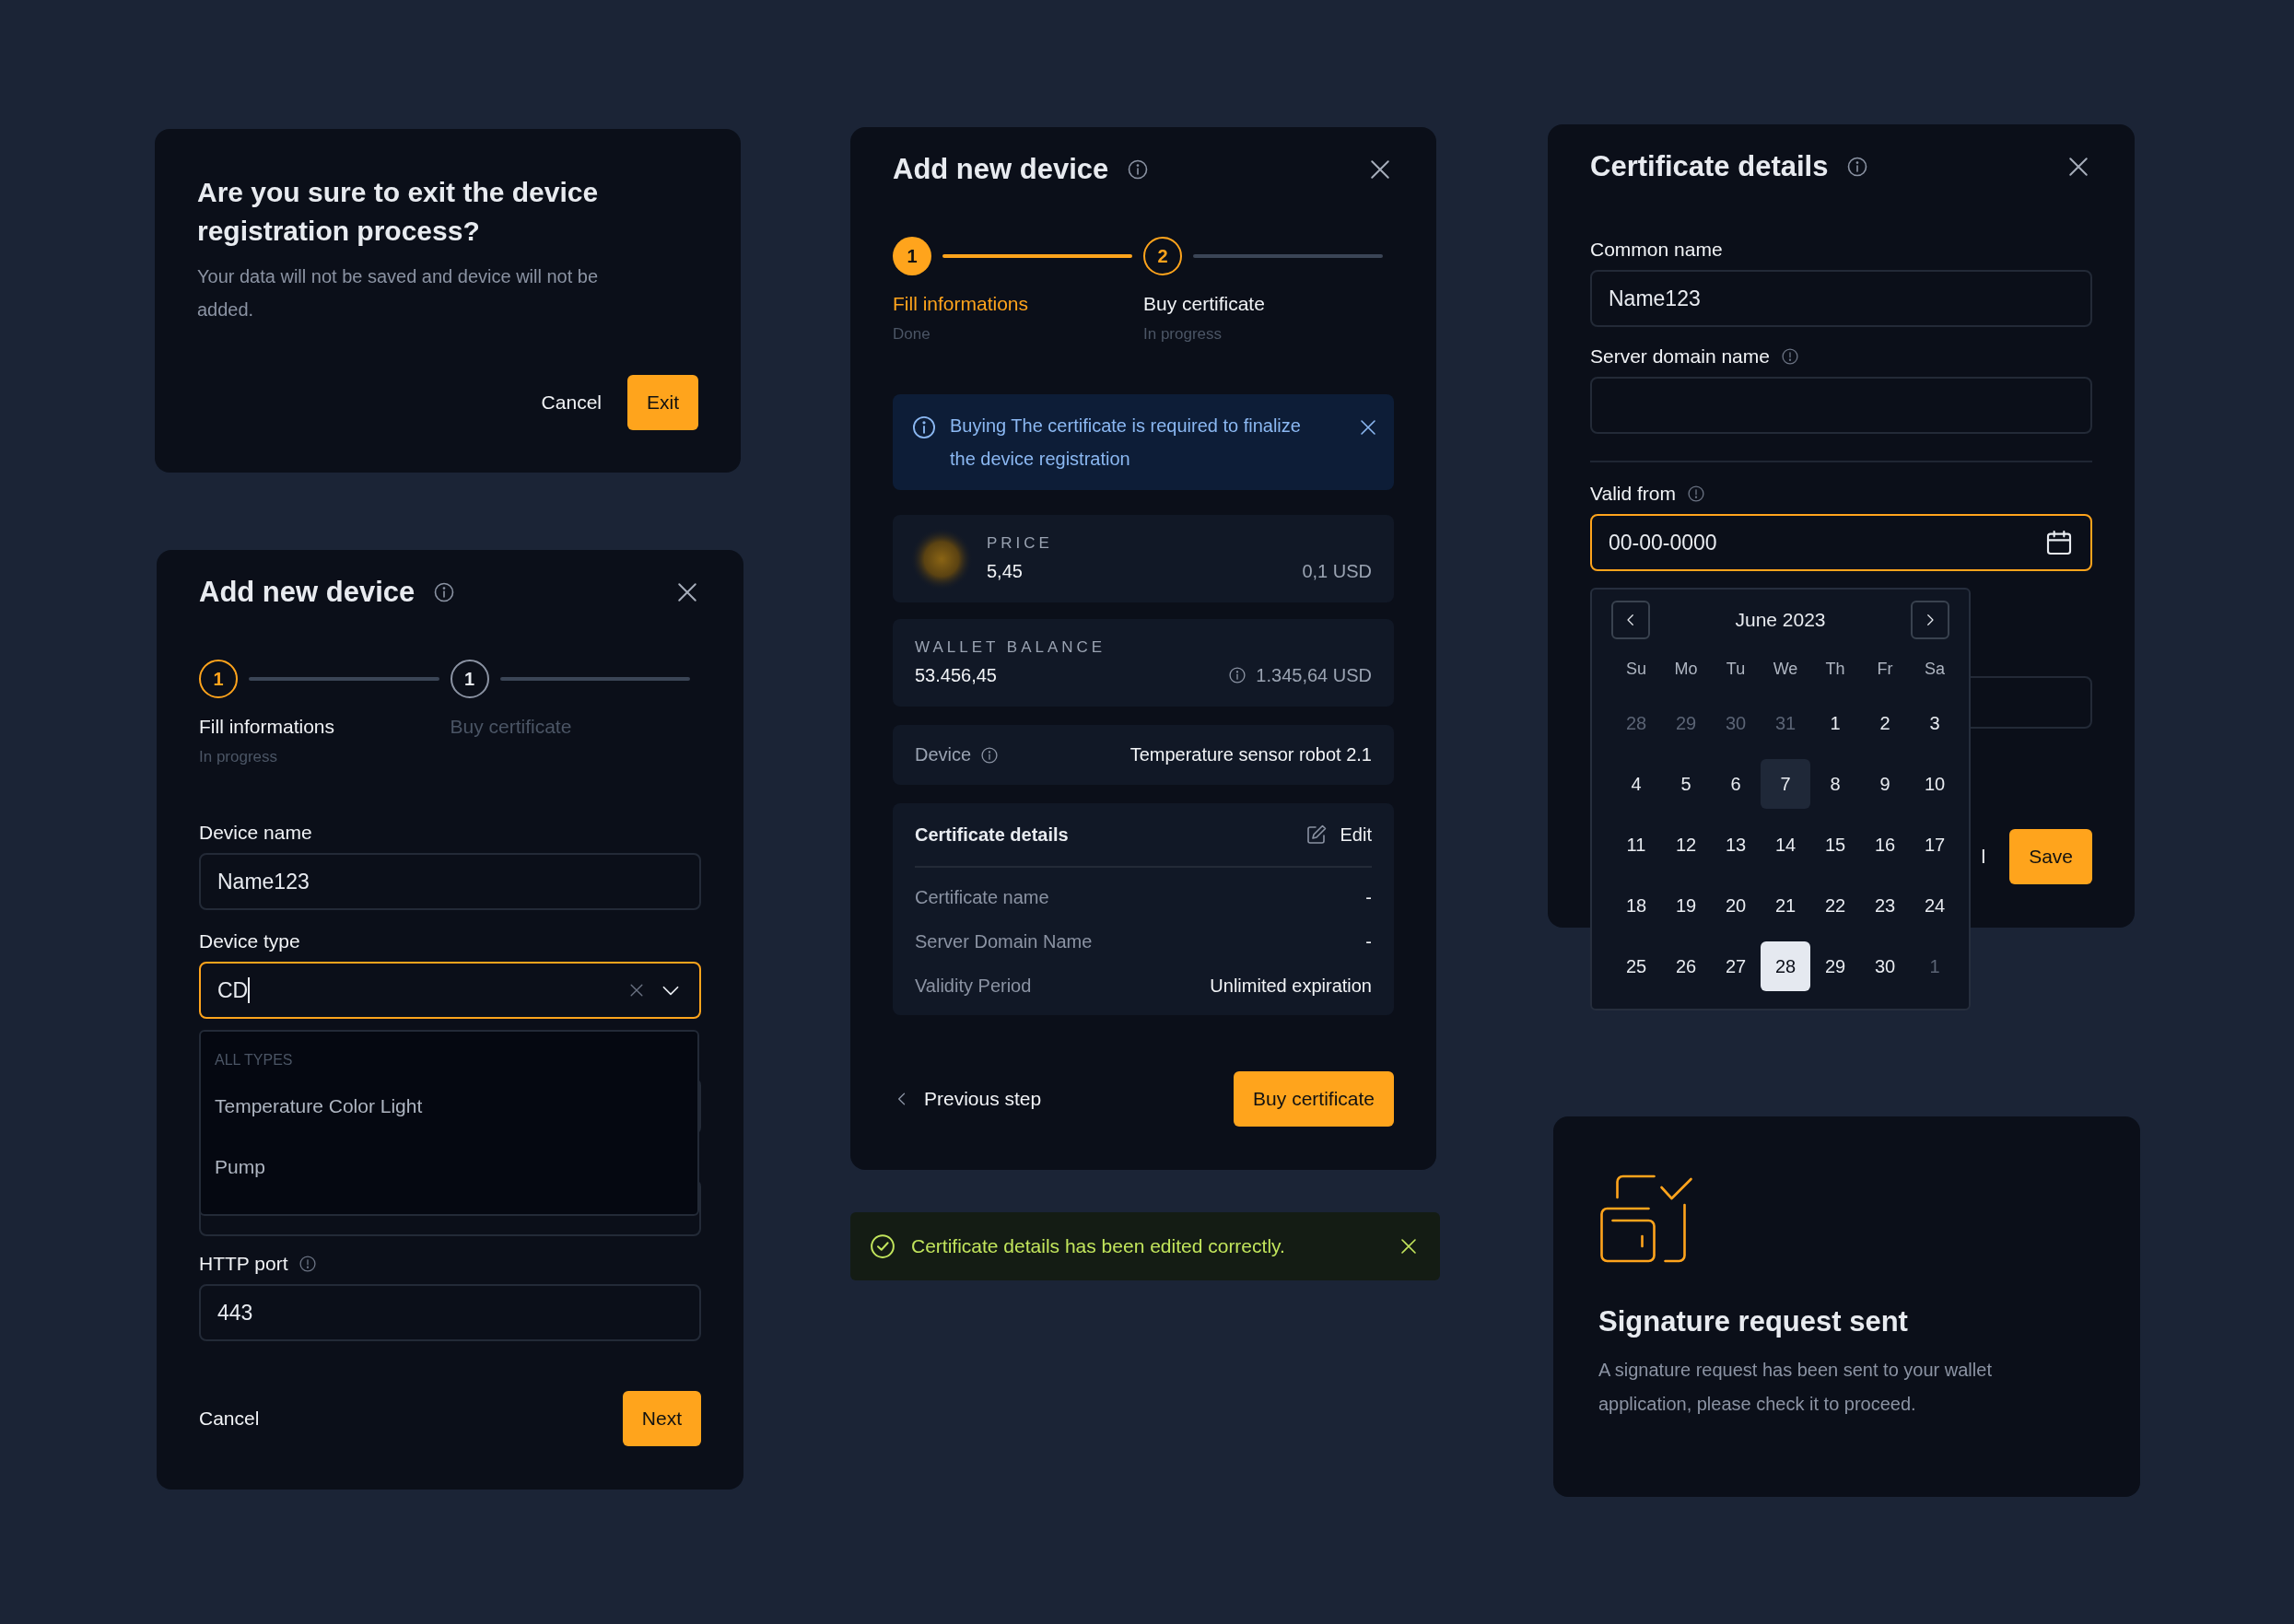 The height and width of the screenshot is (1624, 2294). I want to click on calendar-day: 23, so click(1885, 905).